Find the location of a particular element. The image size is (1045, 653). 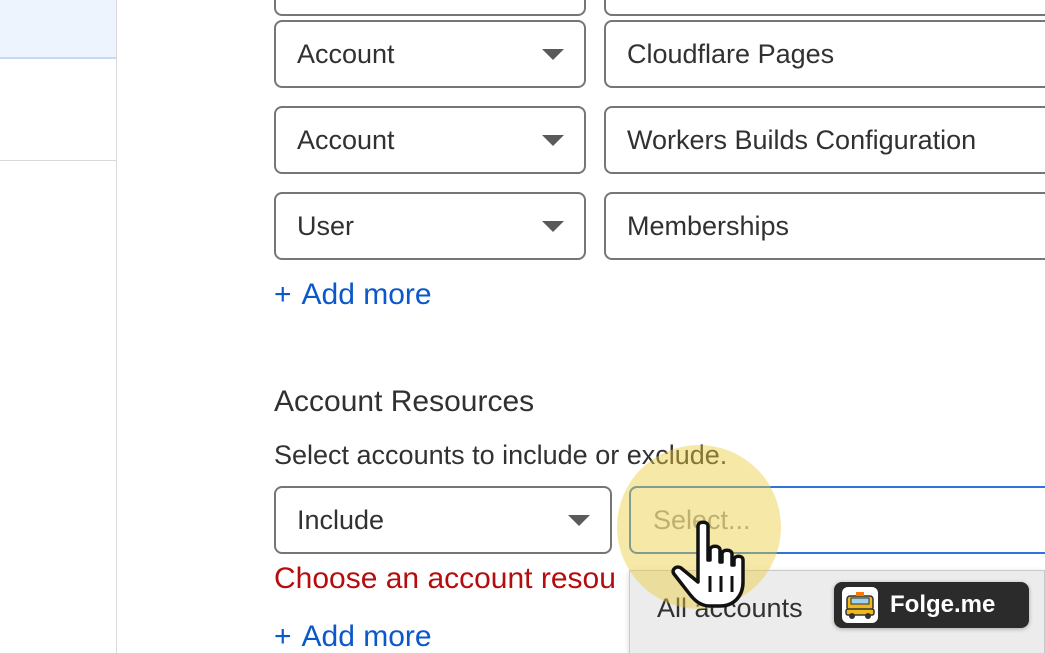

sidebar is located at coordinates (58, 326).